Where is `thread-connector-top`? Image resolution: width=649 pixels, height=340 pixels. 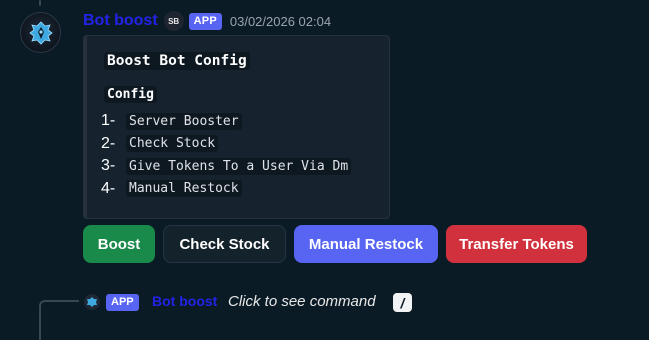 thread-connector-top is located at coordinates (40, 3).